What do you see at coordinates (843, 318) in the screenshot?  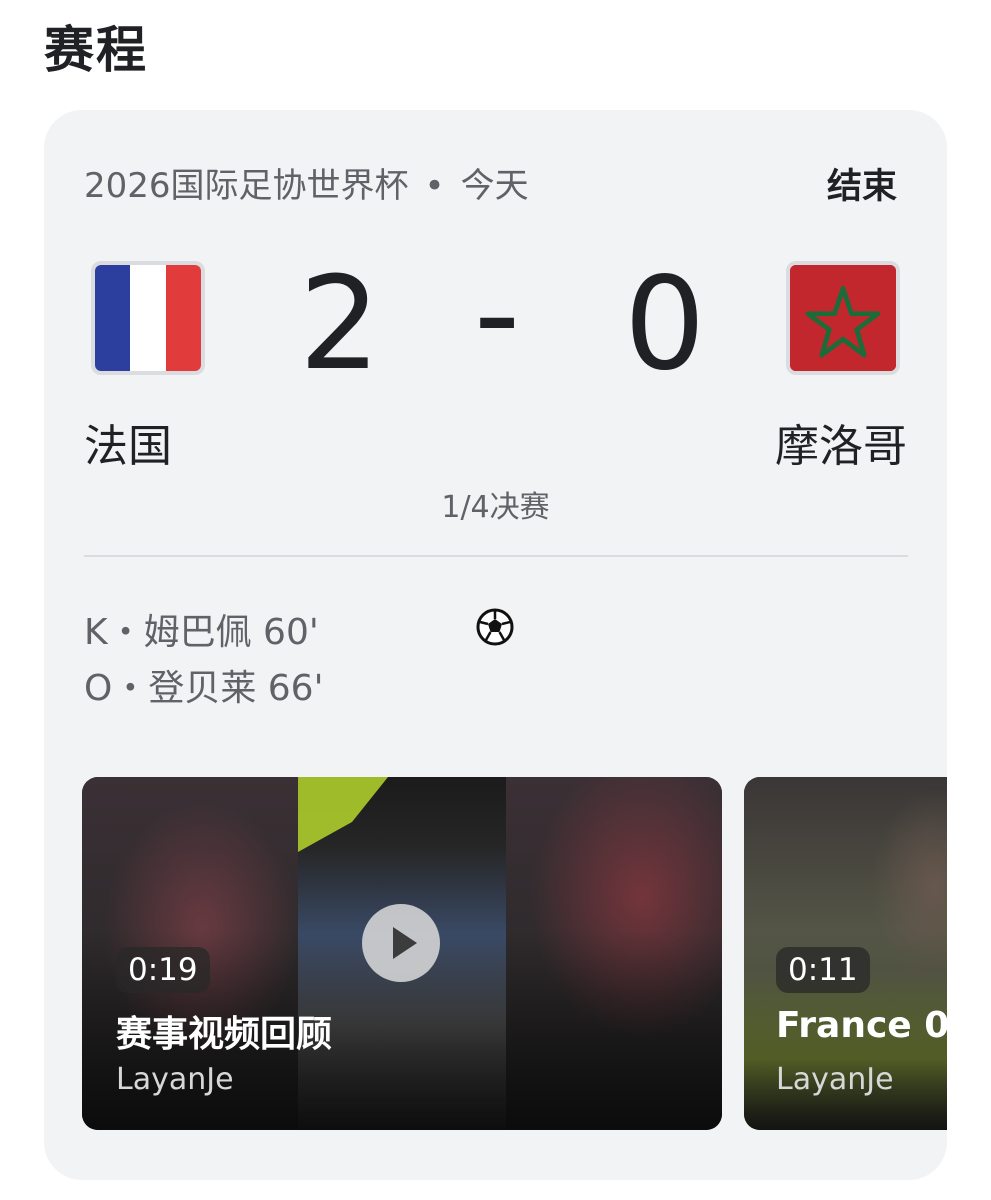 I see `morocco-flag-icon` at bounding box center [843, 318].